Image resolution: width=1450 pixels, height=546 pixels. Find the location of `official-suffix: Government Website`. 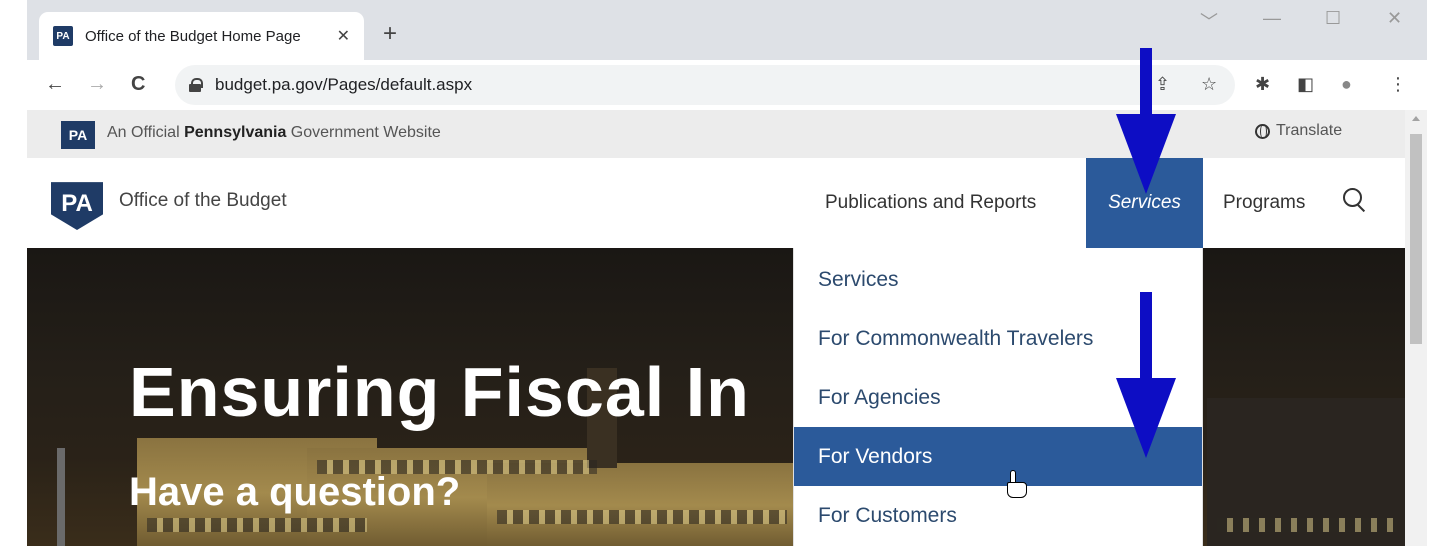

official-suffix: Government Website is located at coordinates (363, 132).